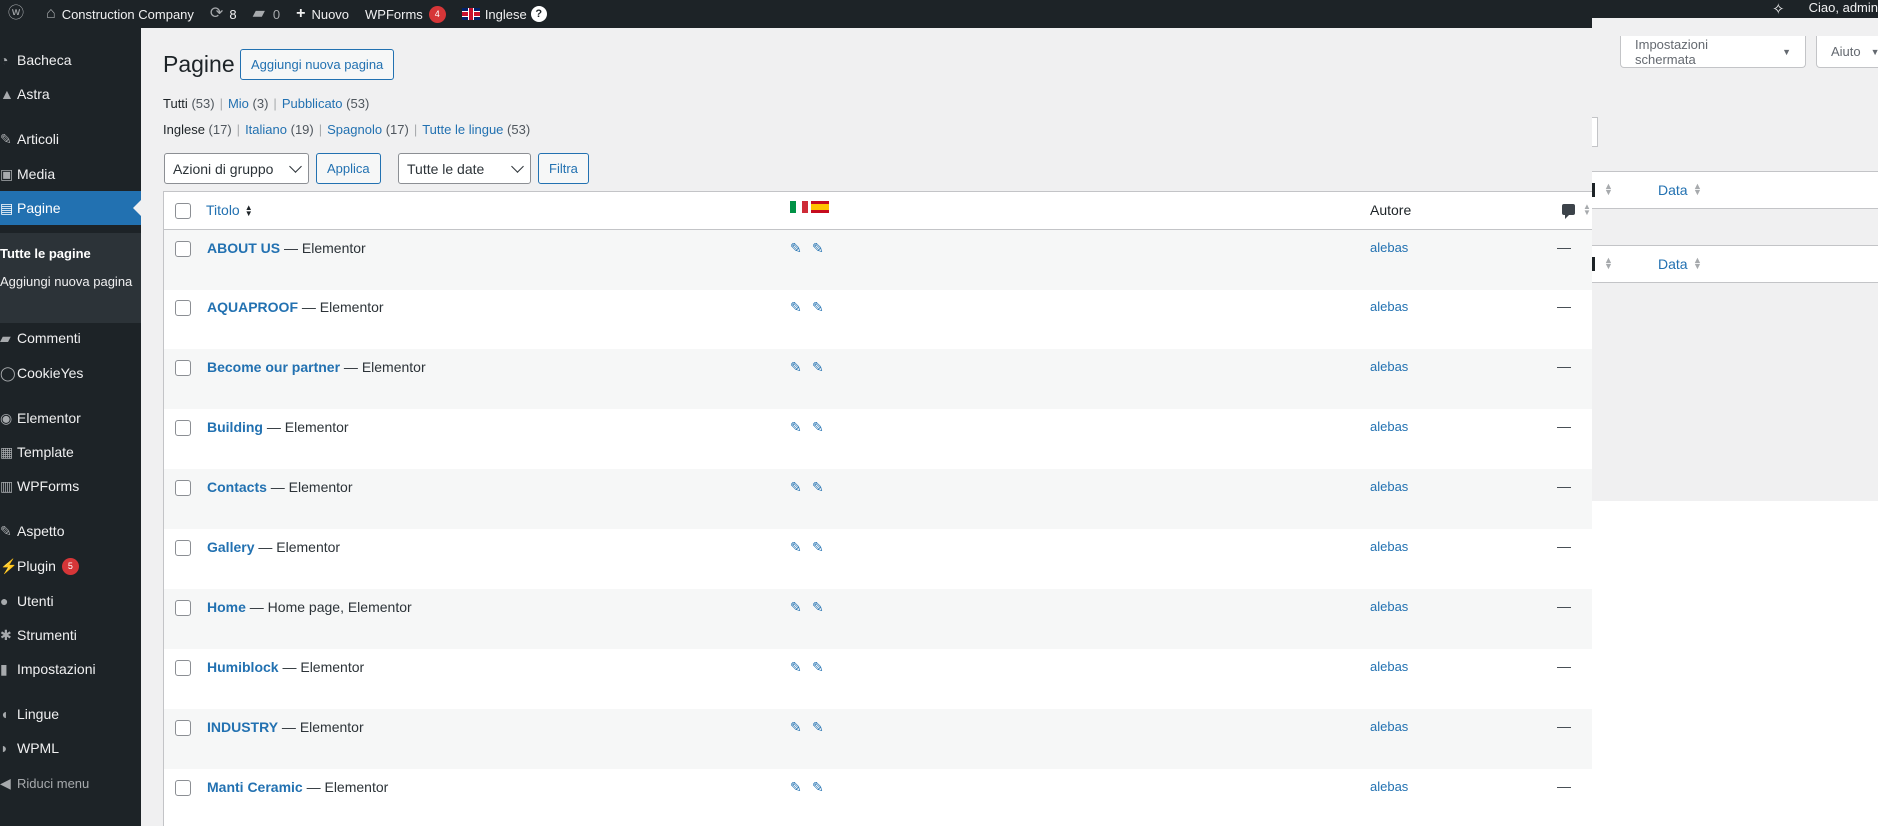  What do you see at coordinates (1778, 9) in the screenshot?
I see `sparkle-icon: ✧` at bounding box center [1778, 9].